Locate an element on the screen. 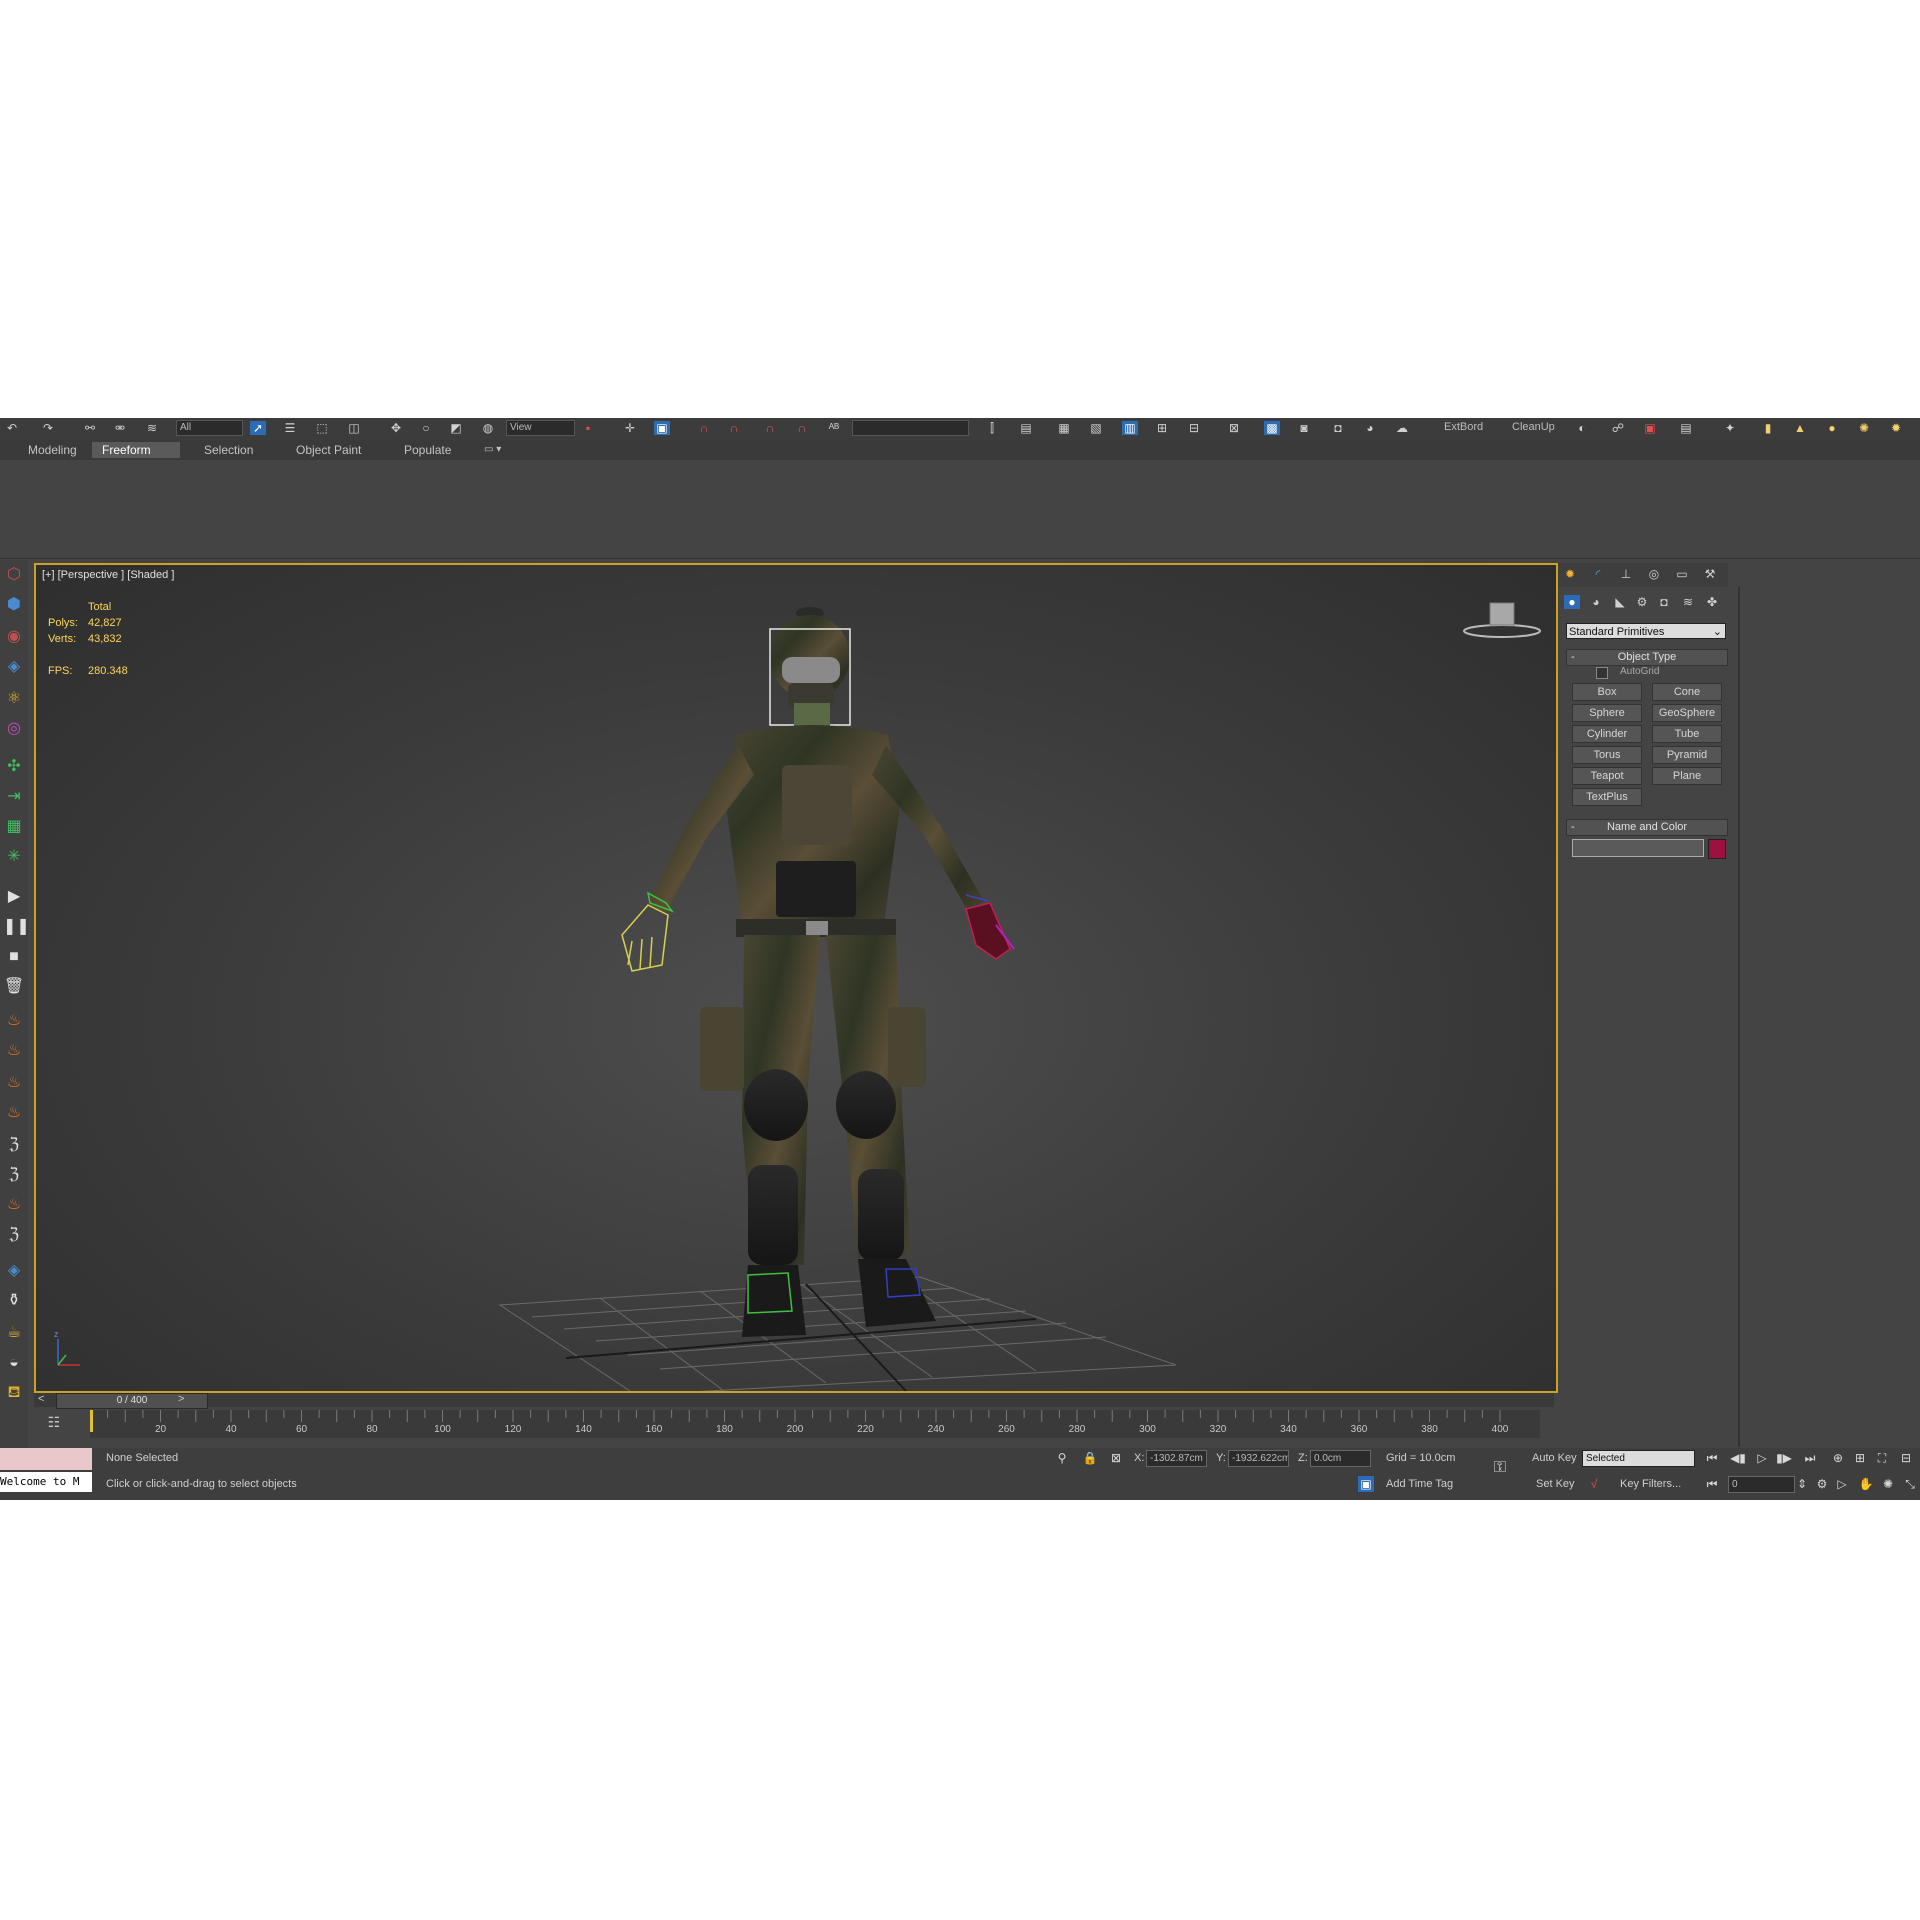  object-type-rollout-header: - Object Type is located at coordinates (1647, 657).